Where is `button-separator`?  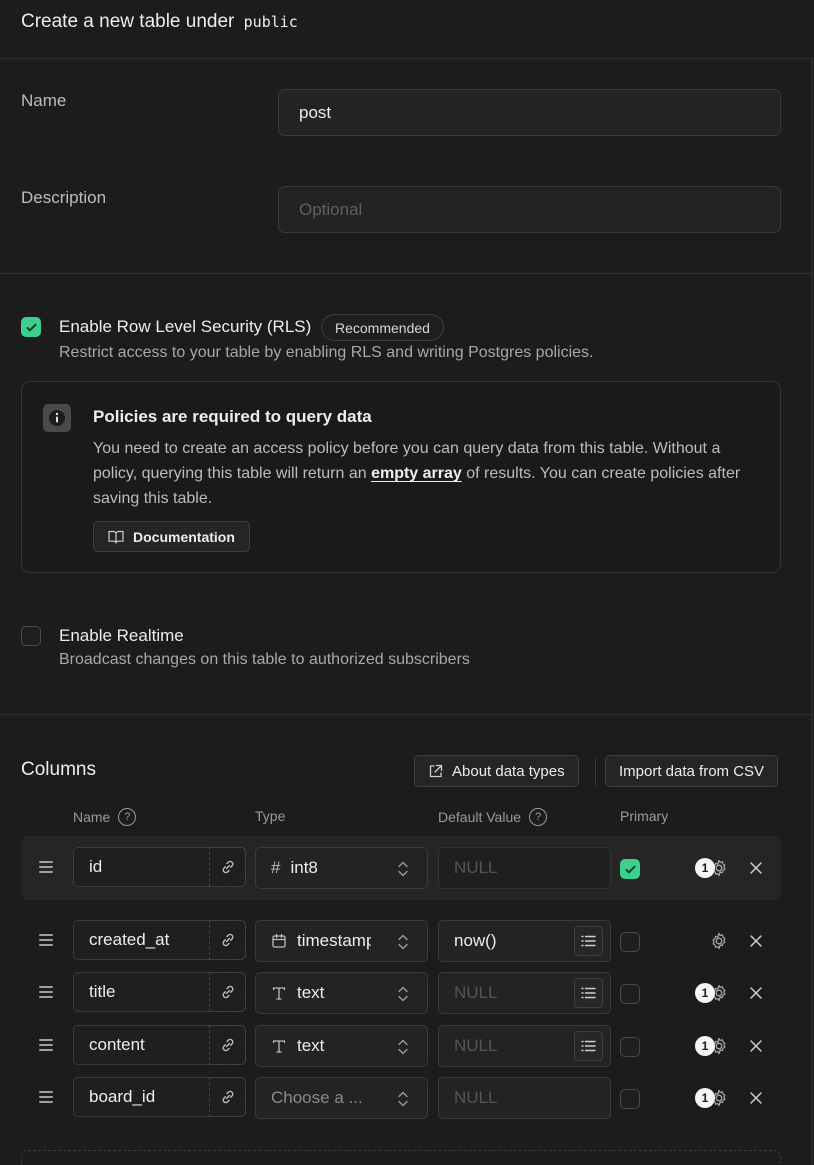 button-separator is located at coordinates (595, 771).